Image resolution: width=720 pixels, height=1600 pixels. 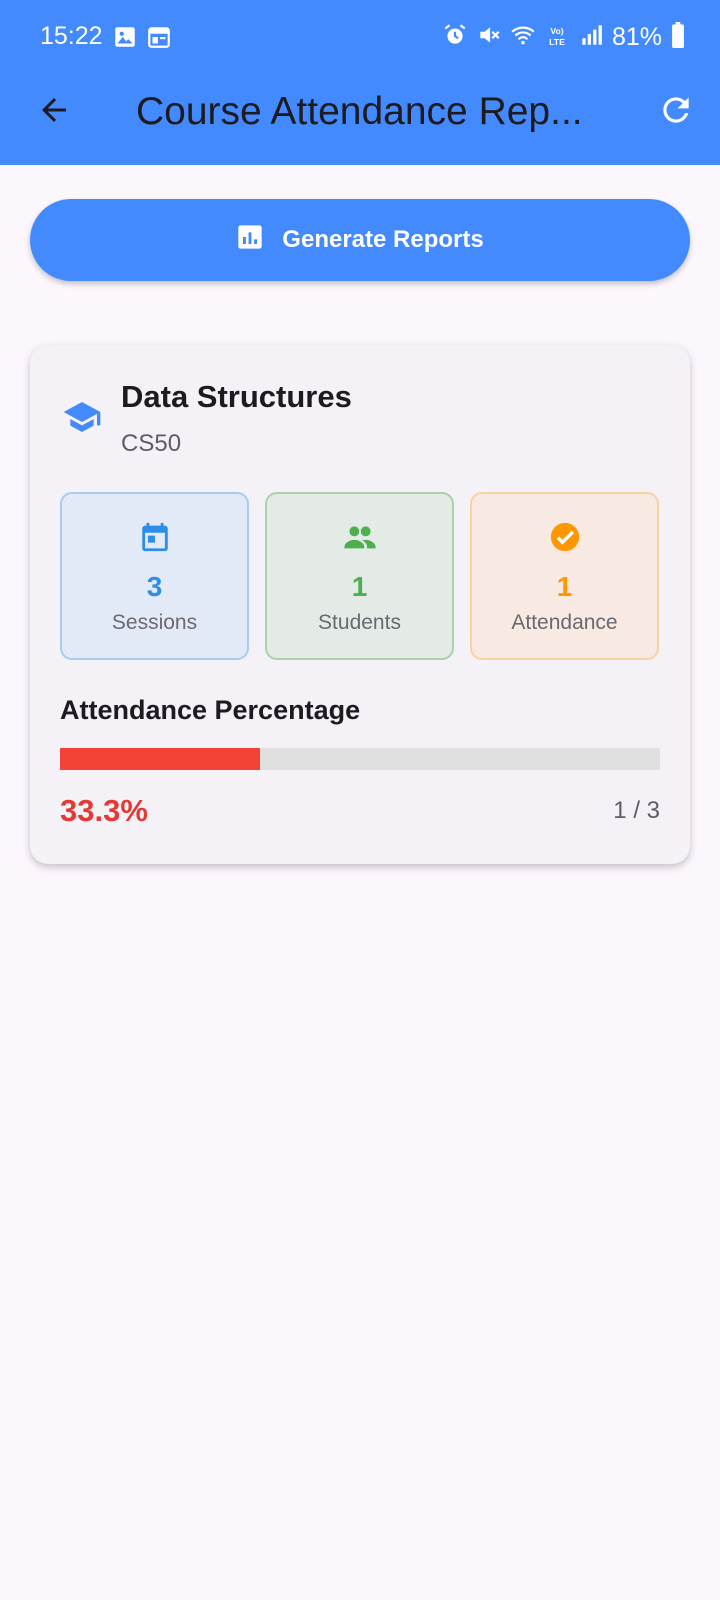 I want to click on back-button, so click(x=54, y=112).